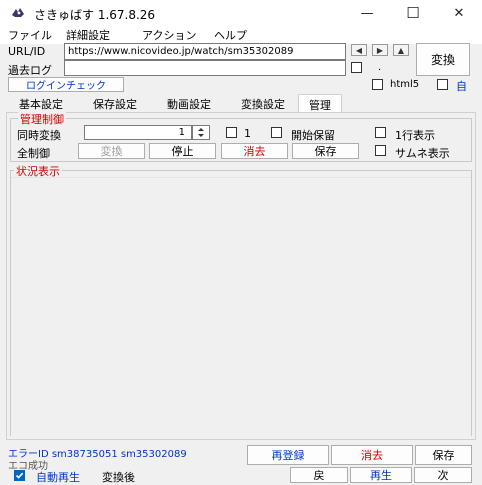  I want to click on autoplay-checkbox, so click(19, 475).